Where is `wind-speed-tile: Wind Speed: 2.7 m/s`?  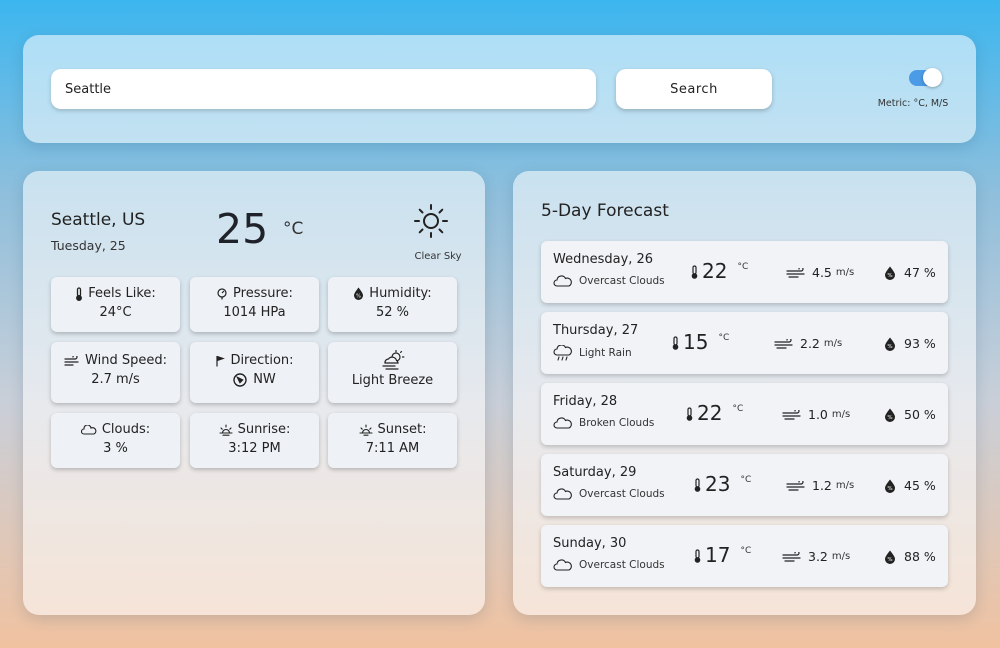
wind-speed-tile: Wind Speed: 2.7 m/s is located at coordinates (115, 372).